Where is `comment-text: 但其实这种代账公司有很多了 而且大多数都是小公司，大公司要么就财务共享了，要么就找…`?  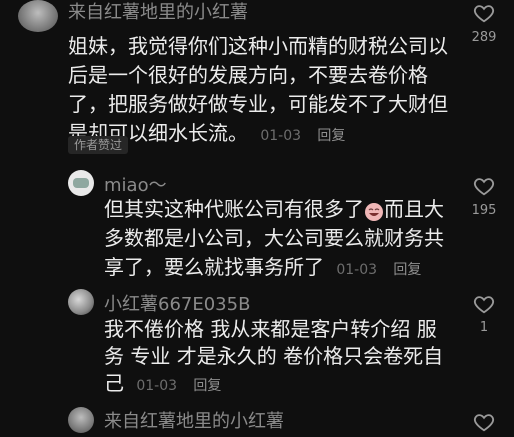 comment-text: 但其实这种代账公司有很多了 而且大多数都是小公司，大公司要么就财务共享了，要么就找… is located at coordinates (281, 240).